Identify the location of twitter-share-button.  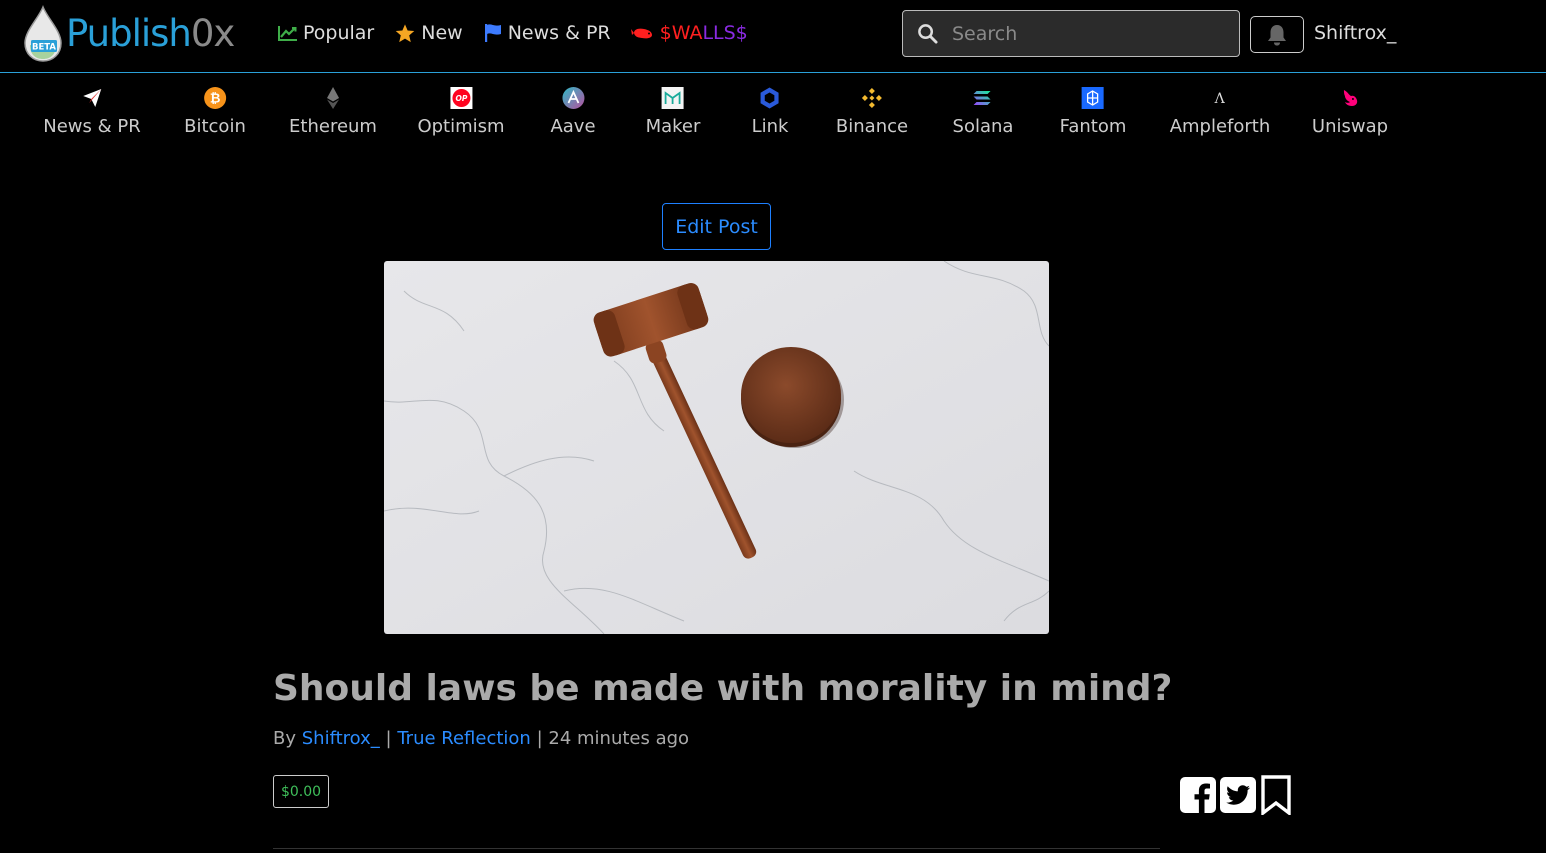
(1238, 795).